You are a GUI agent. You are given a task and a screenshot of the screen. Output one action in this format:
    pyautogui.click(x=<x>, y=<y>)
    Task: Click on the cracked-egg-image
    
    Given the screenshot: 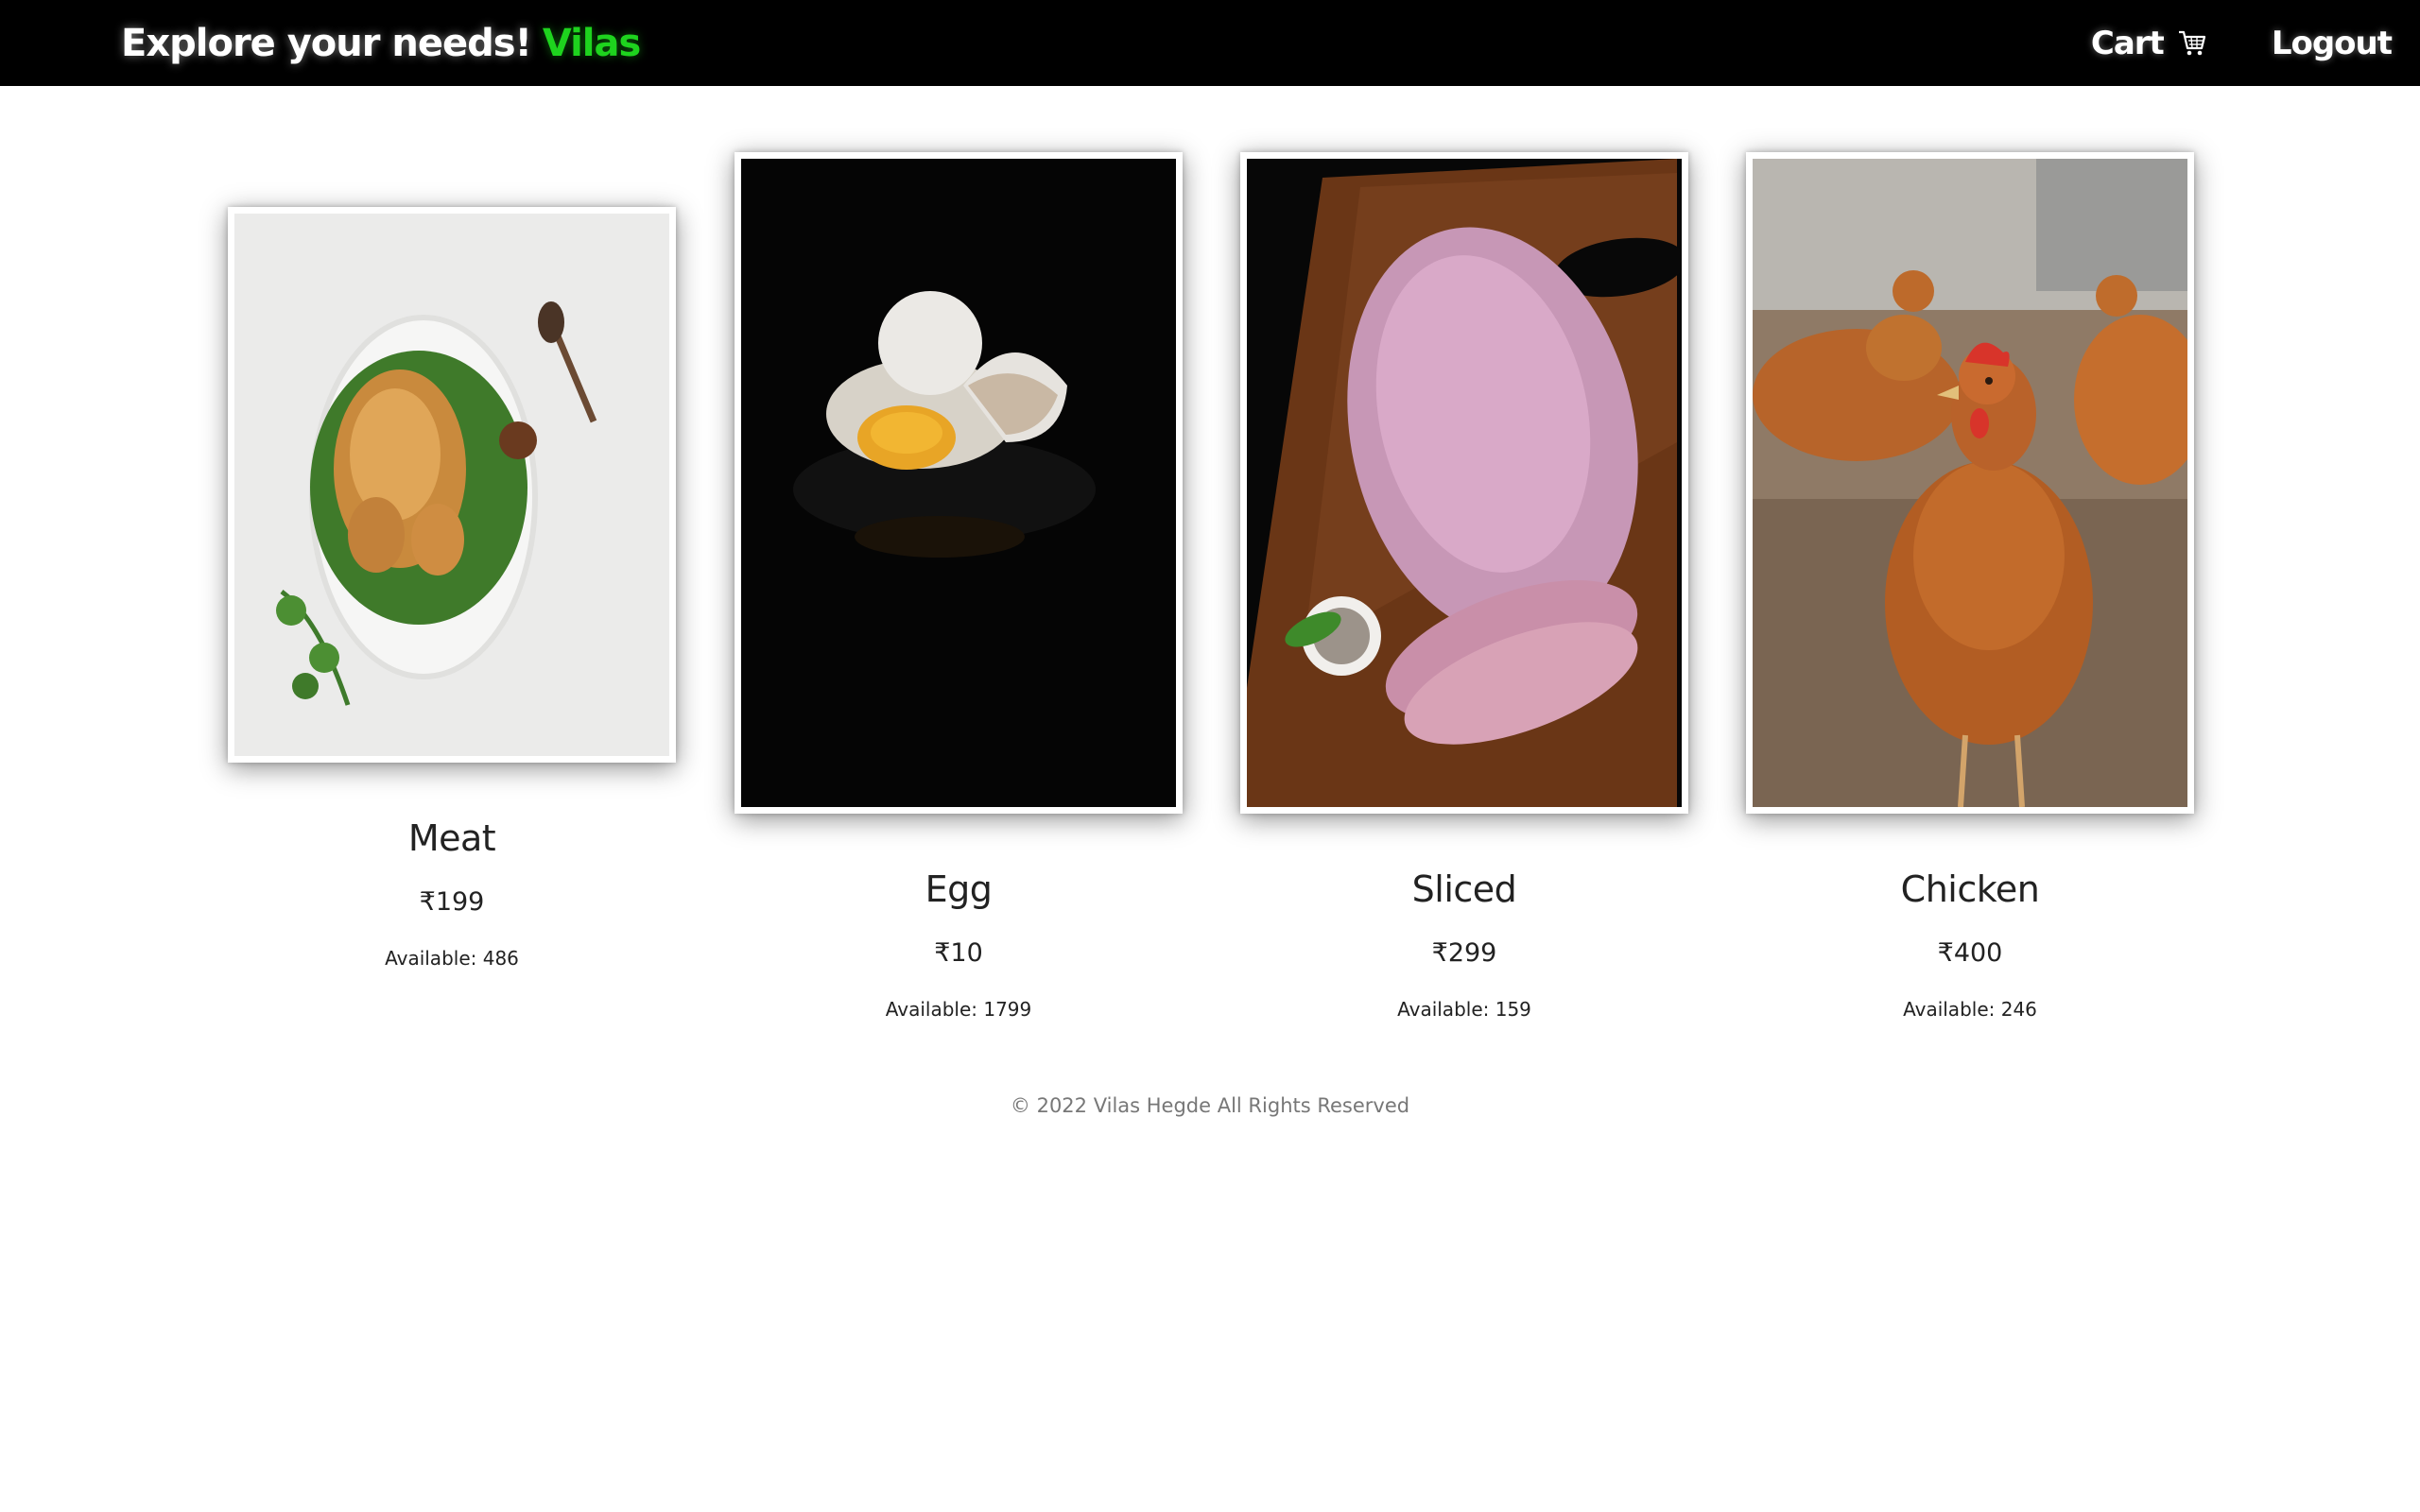 What is the action you would take?
    pyautogui.click(x=959, y=483)
    